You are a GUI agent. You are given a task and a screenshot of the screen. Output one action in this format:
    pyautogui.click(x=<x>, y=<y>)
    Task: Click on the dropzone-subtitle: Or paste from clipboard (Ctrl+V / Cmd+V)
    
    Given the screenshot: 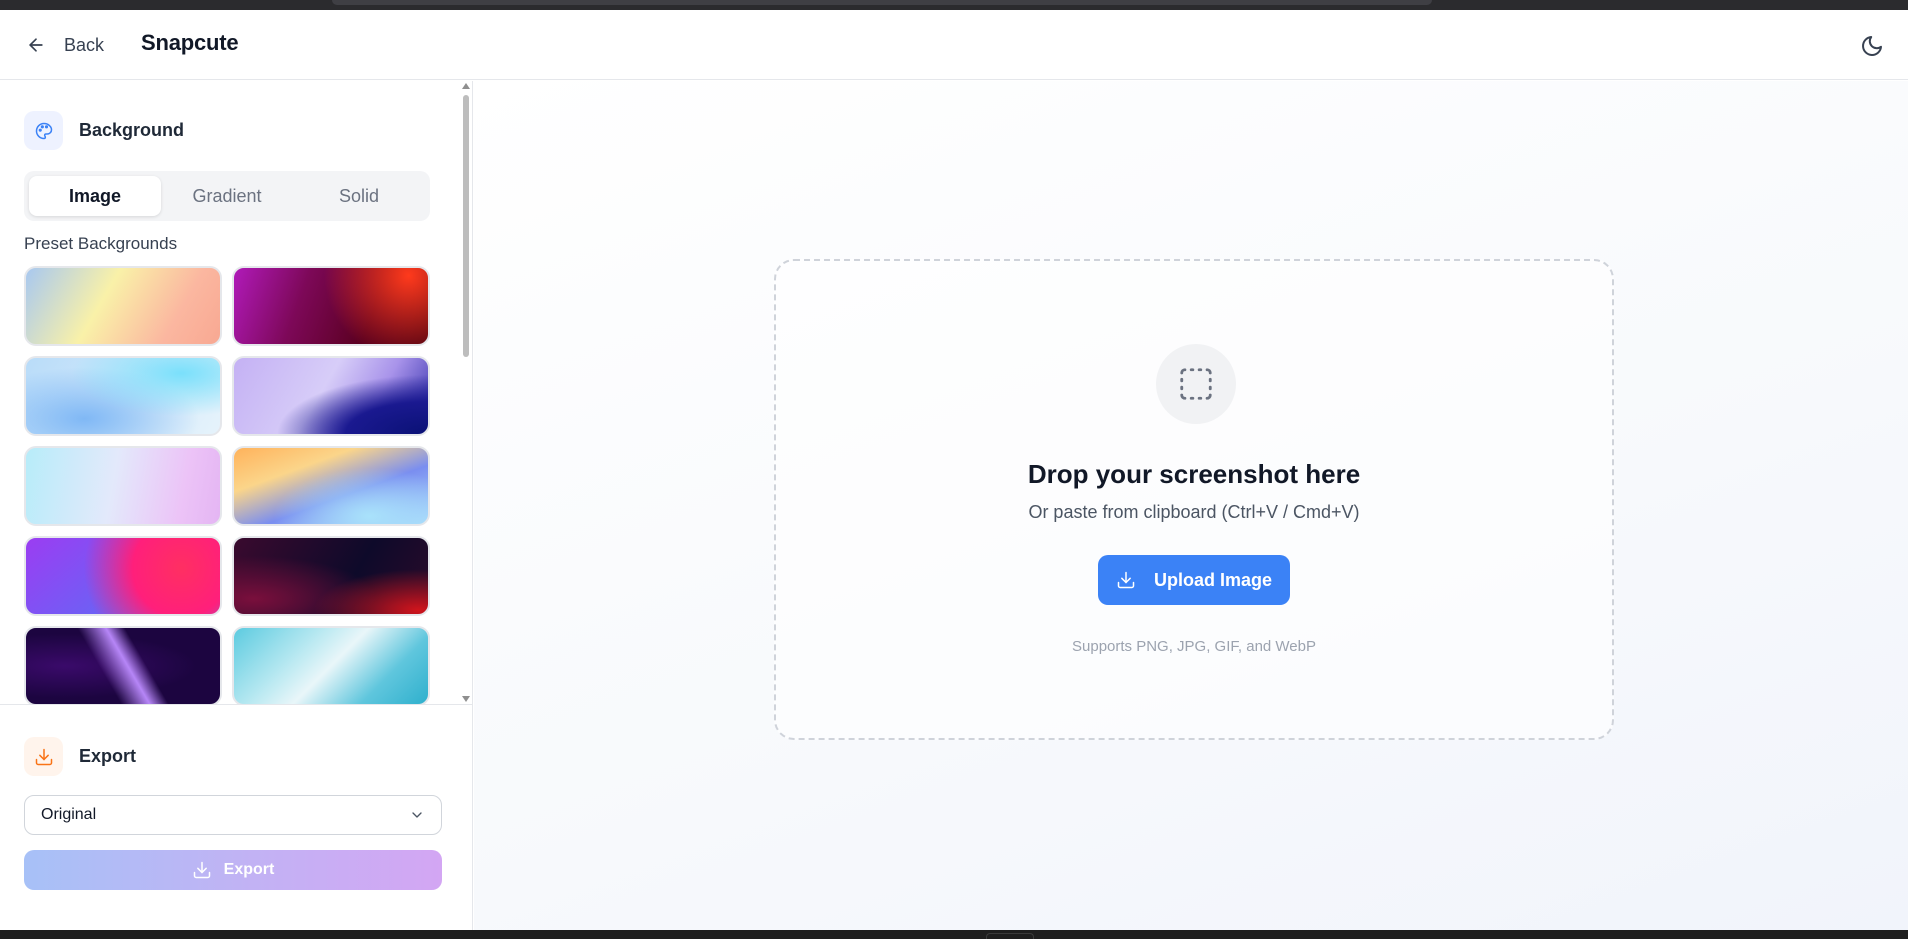 What is the action you would take?
    pyautogui.click(x=1194, y=512)
    